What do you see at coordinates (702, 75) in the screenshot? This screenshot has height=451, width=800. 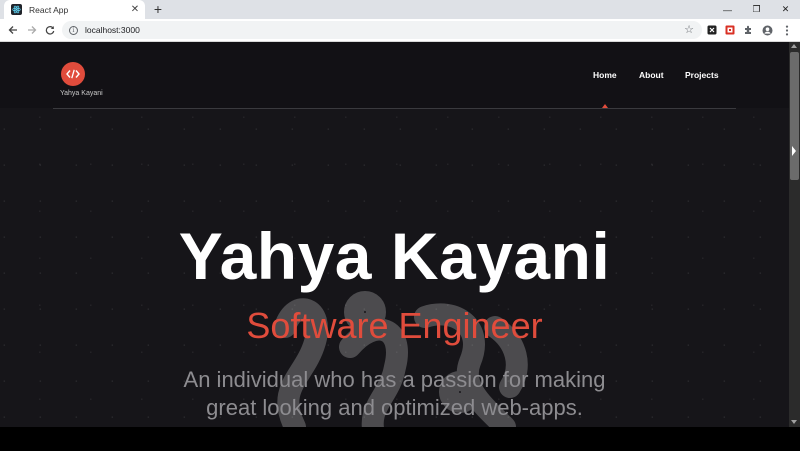 I see `nav-link-projects: Projects` at bounding box center [702, 75].